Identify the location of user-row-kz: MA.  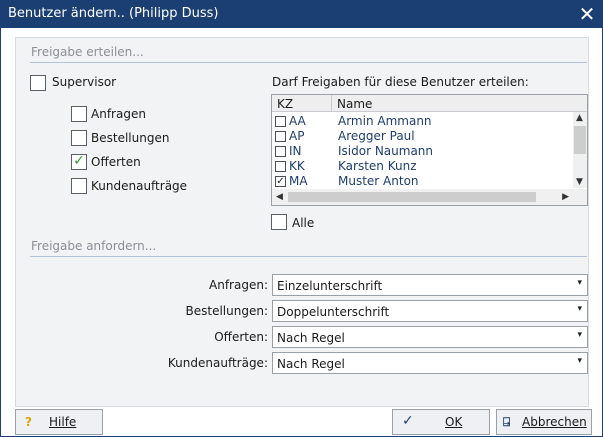
(298, 181).